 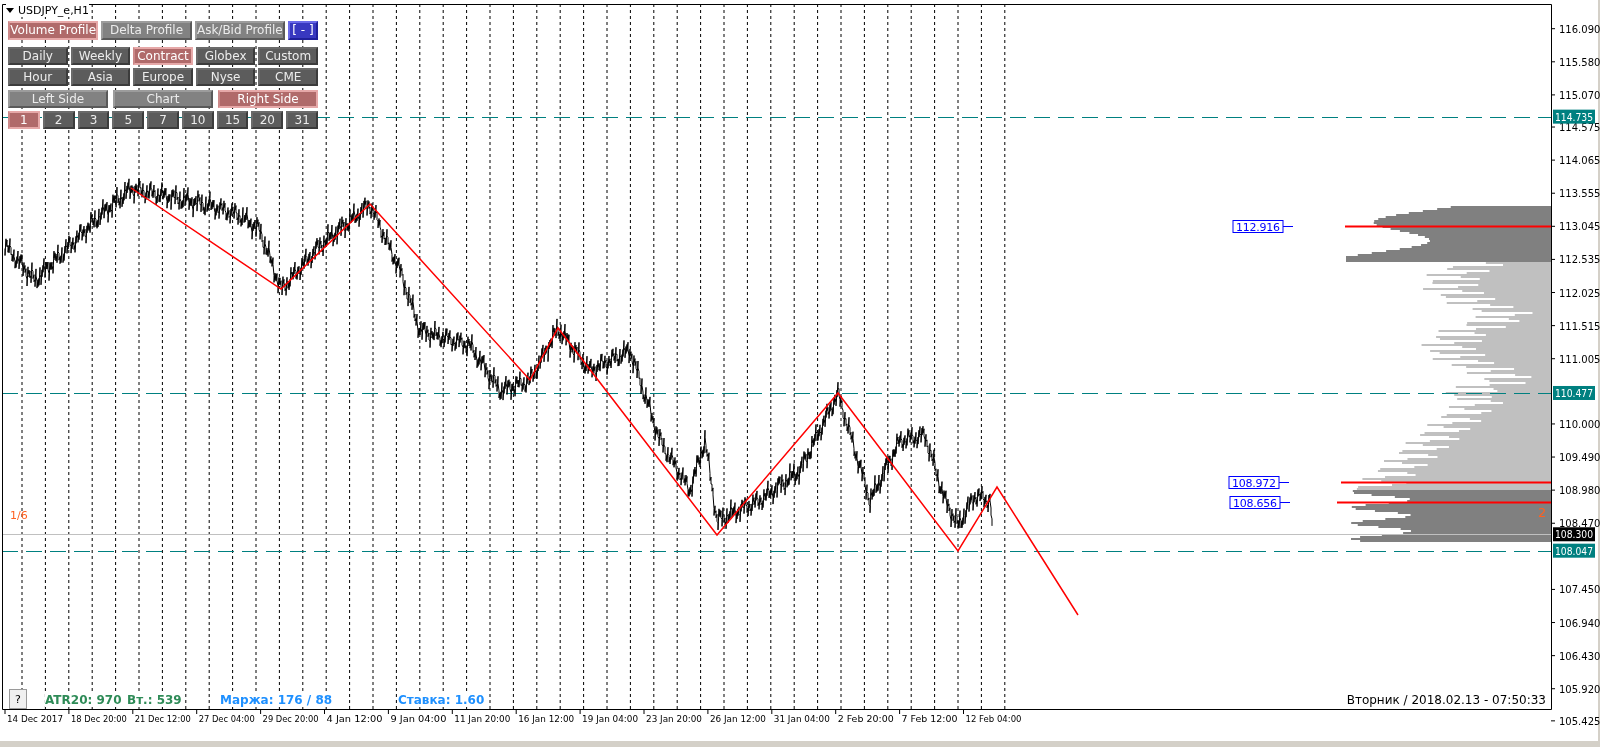 I want to click on toggle-button: Custom, so click(x=288, y=56).